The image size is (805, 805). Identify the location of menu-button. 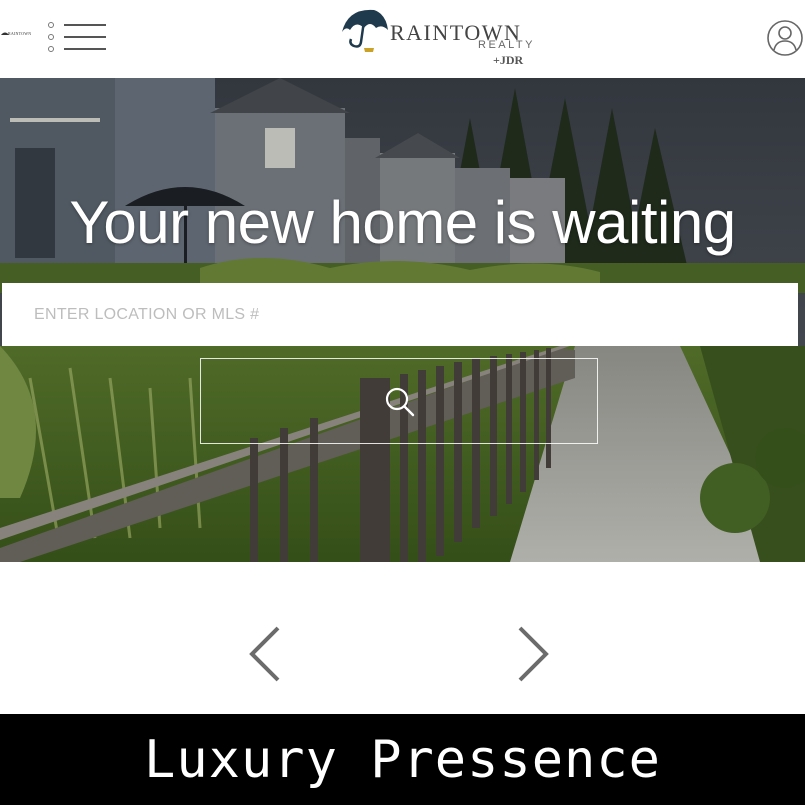
(79, 38).